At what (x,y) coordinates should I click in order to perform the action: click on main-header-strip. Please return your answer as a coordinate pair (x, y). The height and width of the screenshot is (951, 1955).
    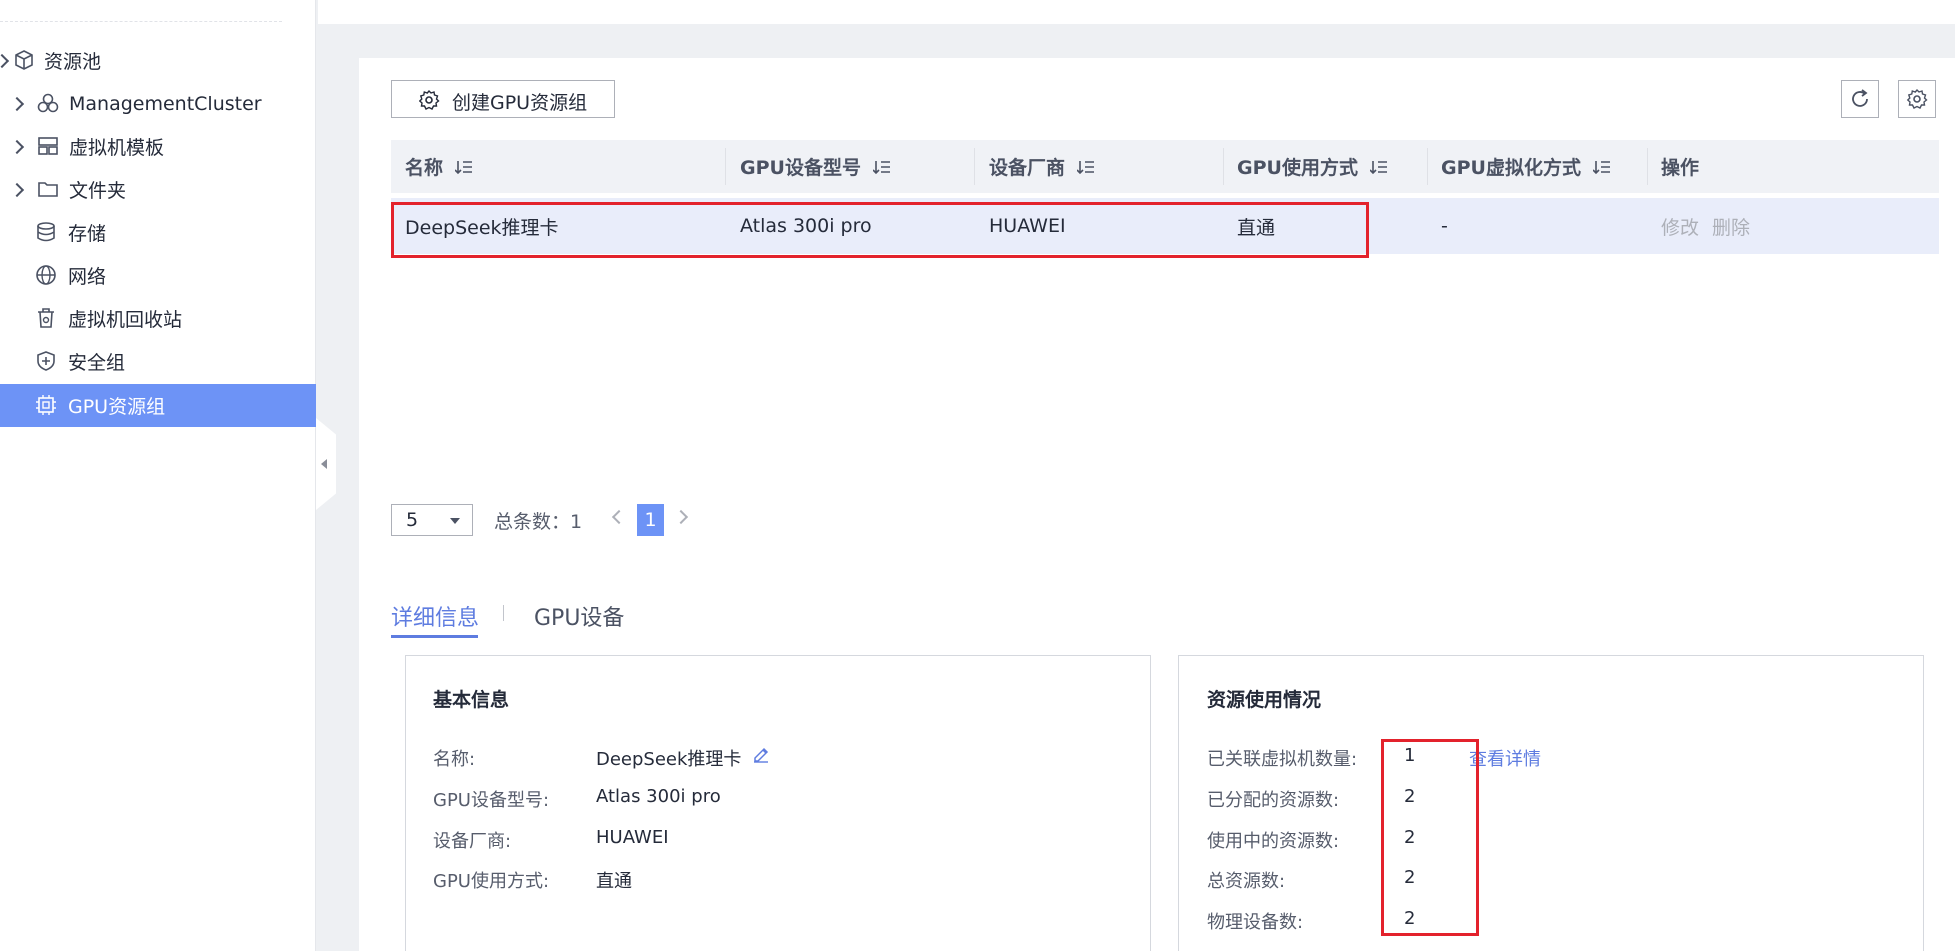
    Looking at the image, I should click on (1136, 12).